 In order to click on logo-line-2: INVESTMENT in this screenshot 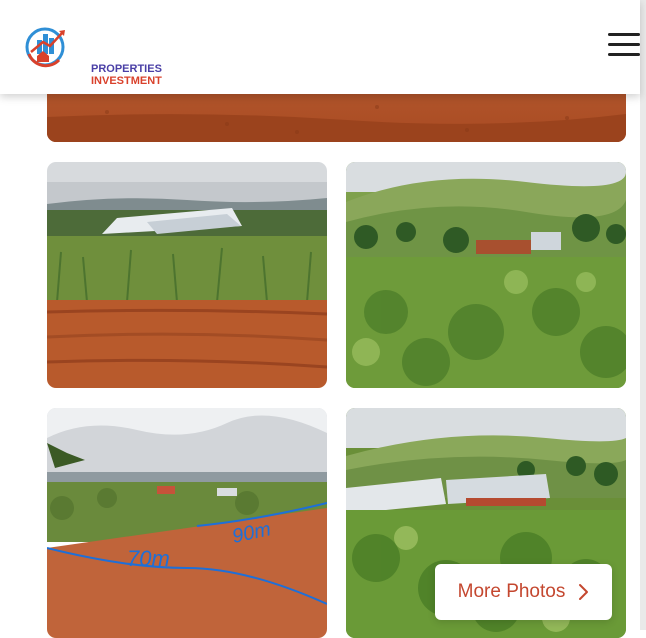, I will do `click(126, 81)`.